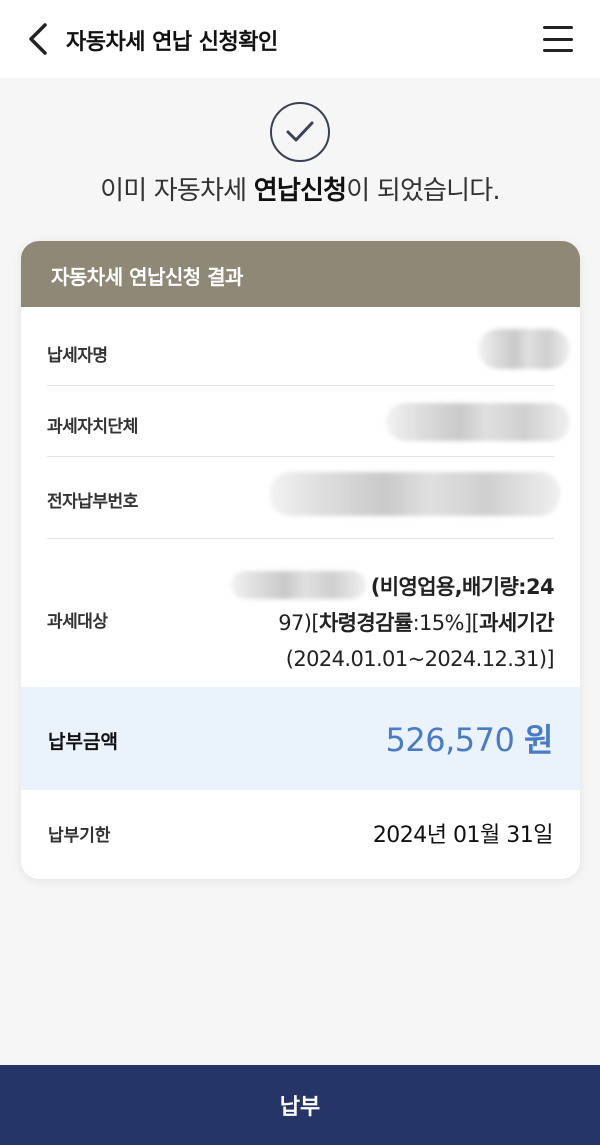 The width and height of the screenshot is (600, 1145). What do you see at coordinates (308, 421) in the screenshot?
I see `authority-row: 과세자치단체` at bounding box center [308, 421].